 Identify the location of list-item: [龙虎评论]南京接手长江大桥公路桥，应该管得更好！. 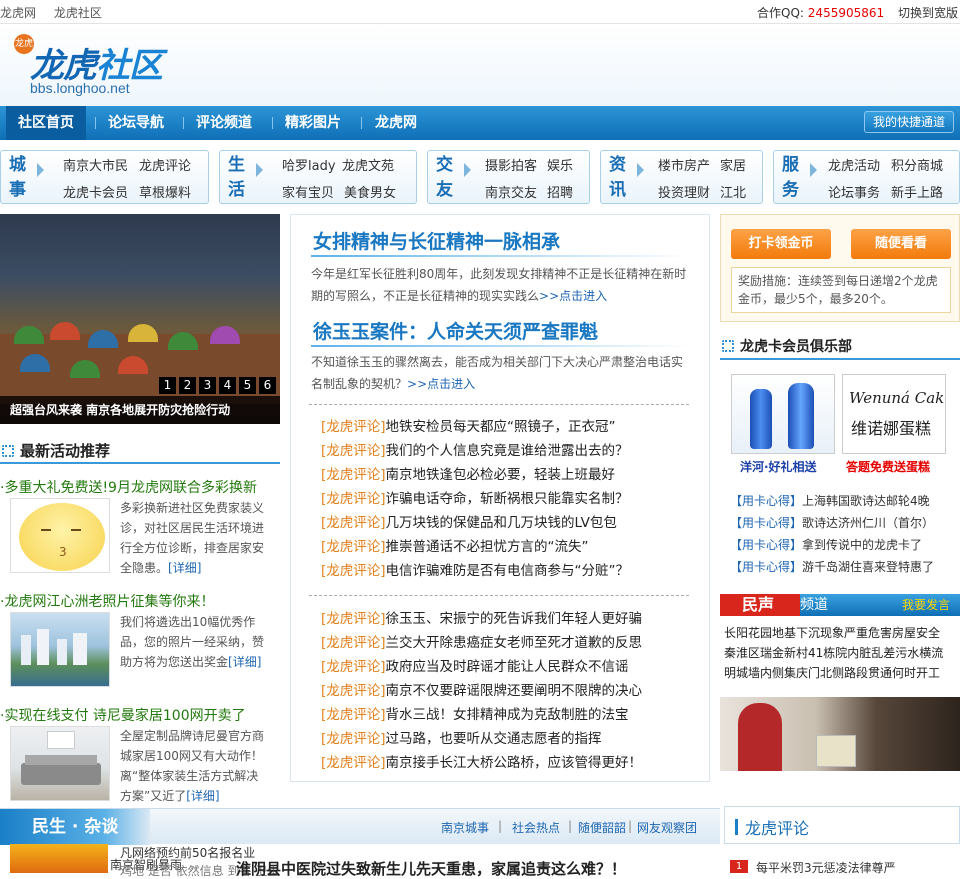
(511, 763).